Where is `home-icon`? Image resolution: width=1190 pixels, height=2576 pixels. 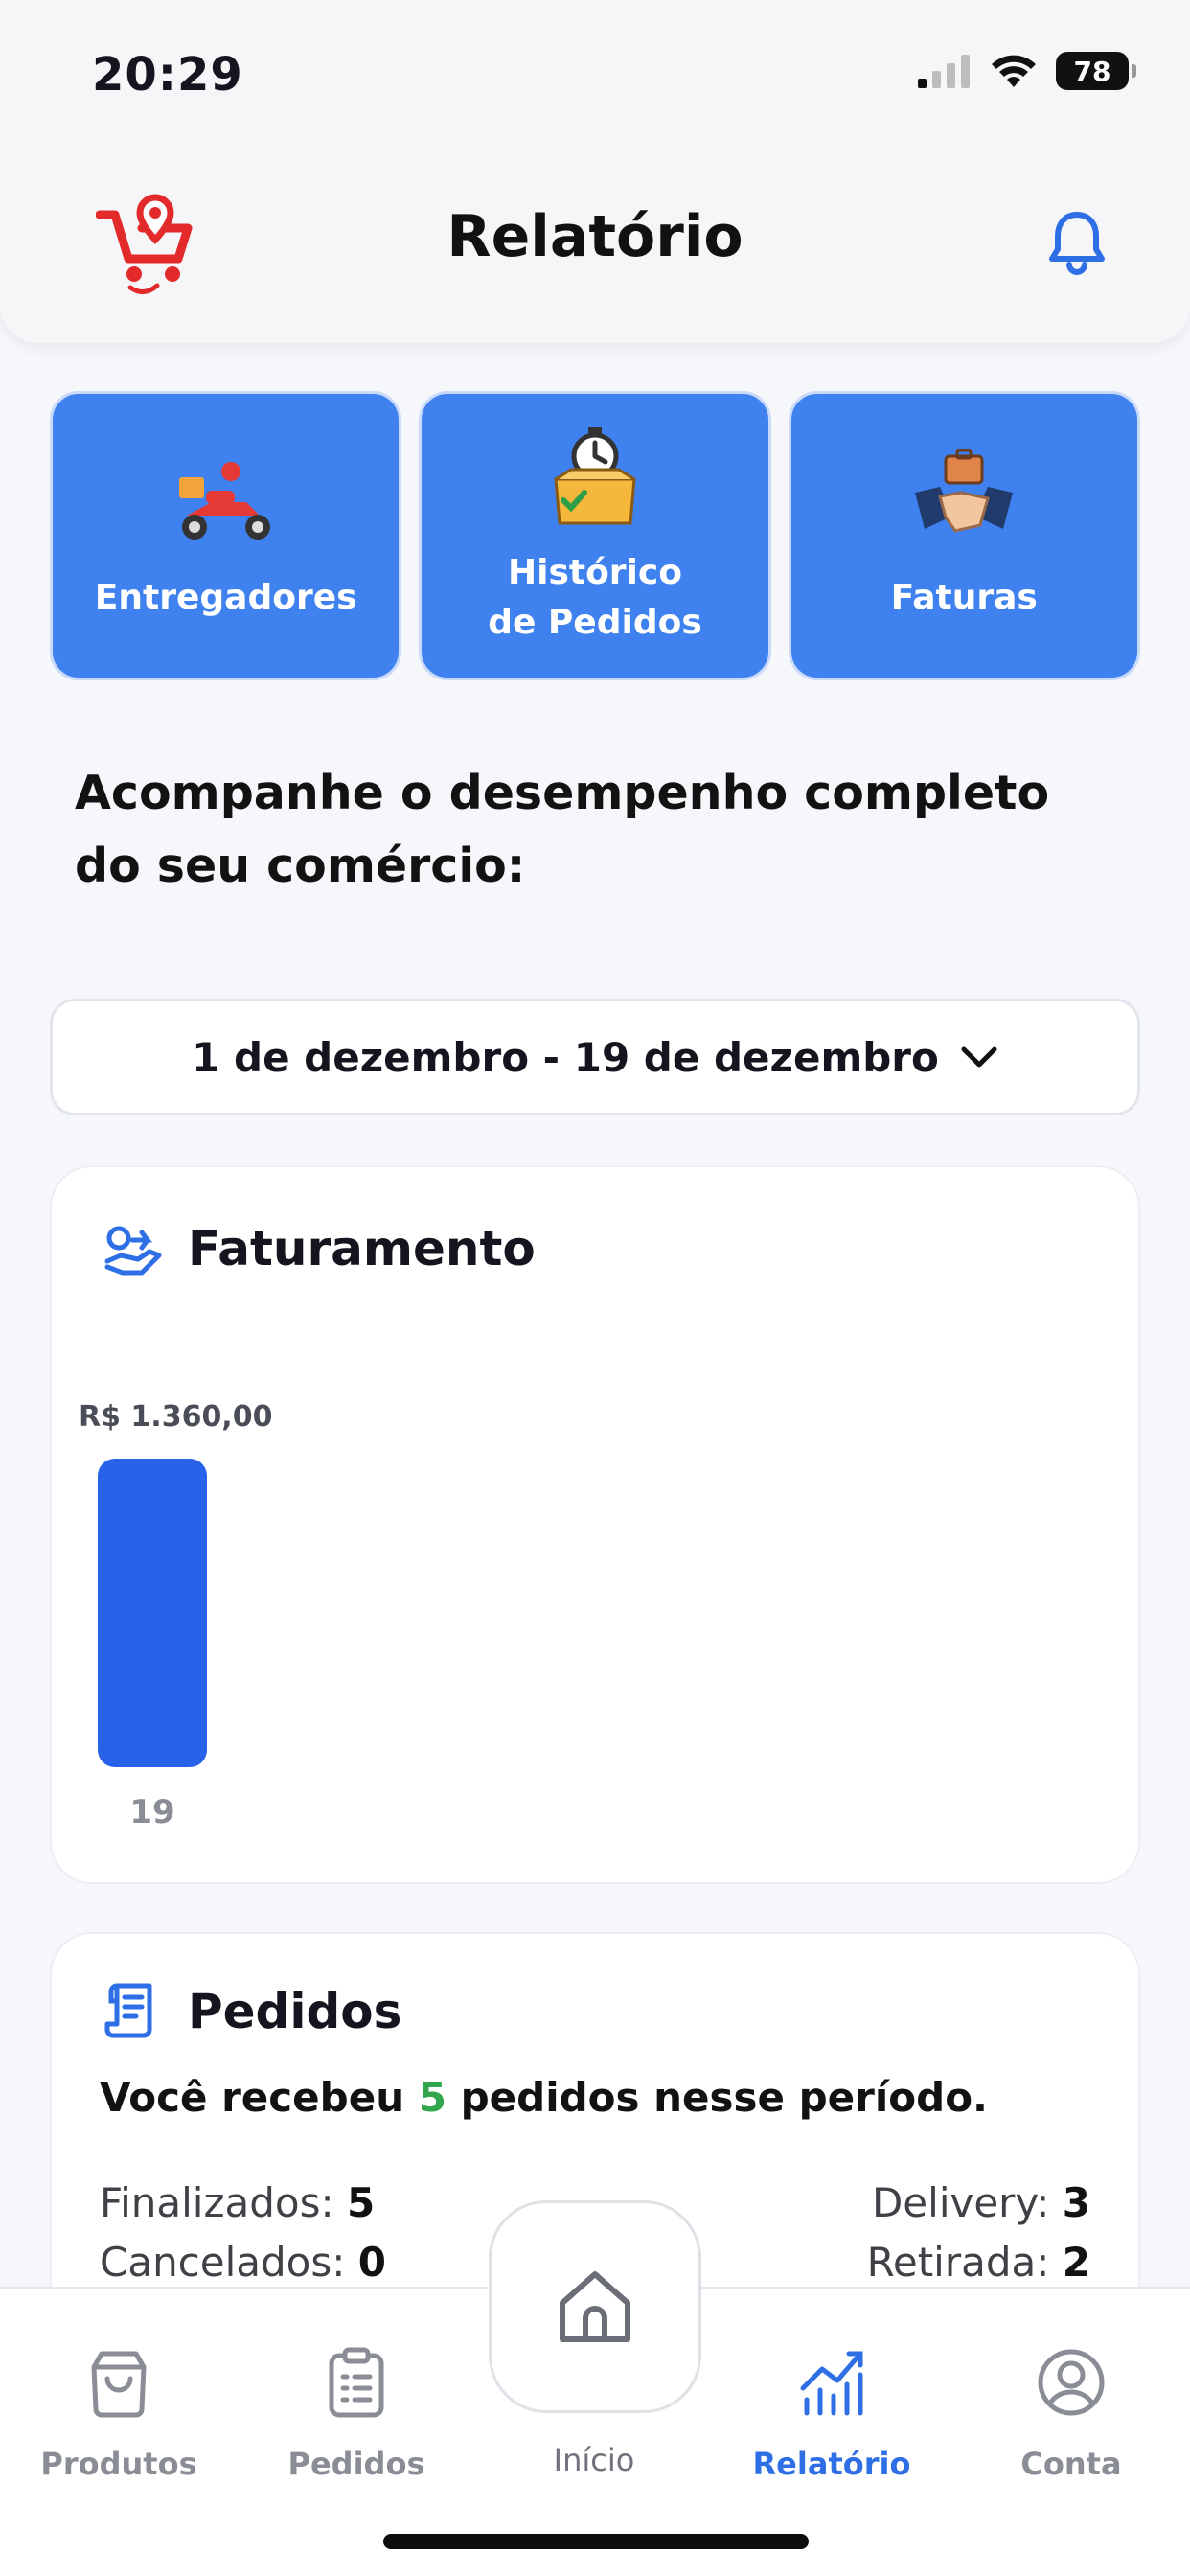
home-icon is located at coordinates (595, 2306).